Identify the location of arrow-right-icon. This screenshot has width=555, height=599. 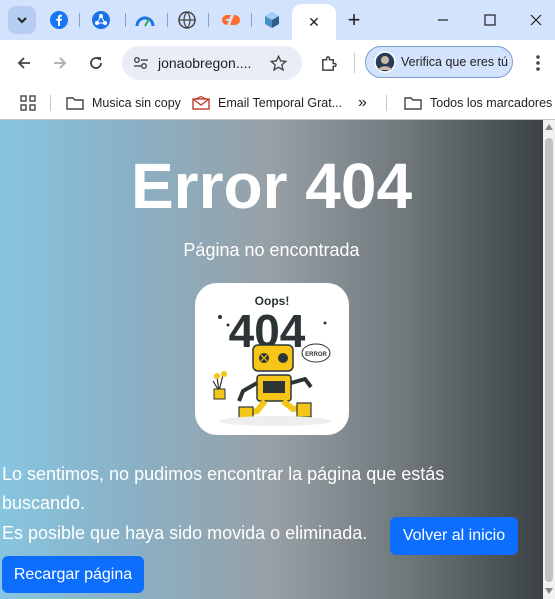
(60, 63).